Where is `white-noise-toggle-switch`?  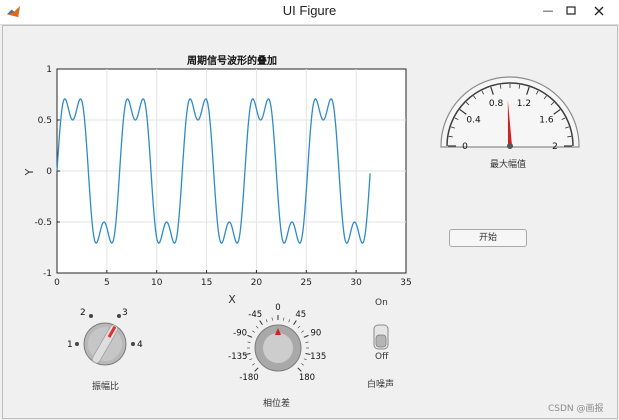 white-noise-toggle-switch is located at coordinates (381, 337).